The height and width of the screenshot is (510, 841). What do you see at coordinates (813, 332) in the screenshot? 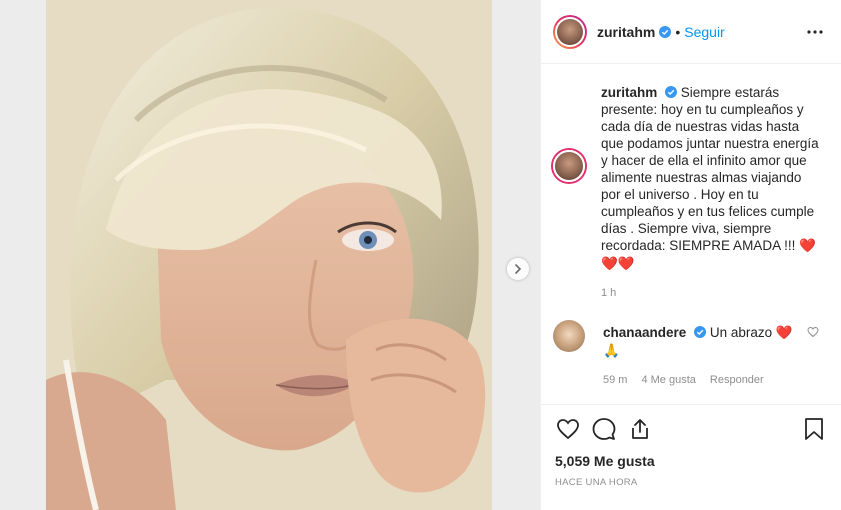
I see `comment-like-heart-icon` at bounding box center [813, 332].